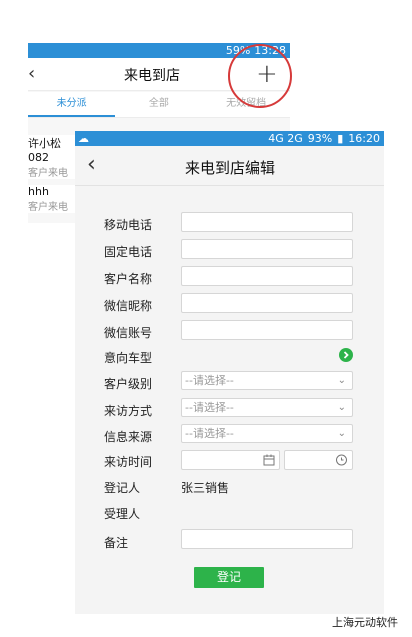 The width and height of the screenshot is (412, 637). Describe the element at coordinates (267, 303) in the screenshot. I see `wechat-nickname-input` at that location.